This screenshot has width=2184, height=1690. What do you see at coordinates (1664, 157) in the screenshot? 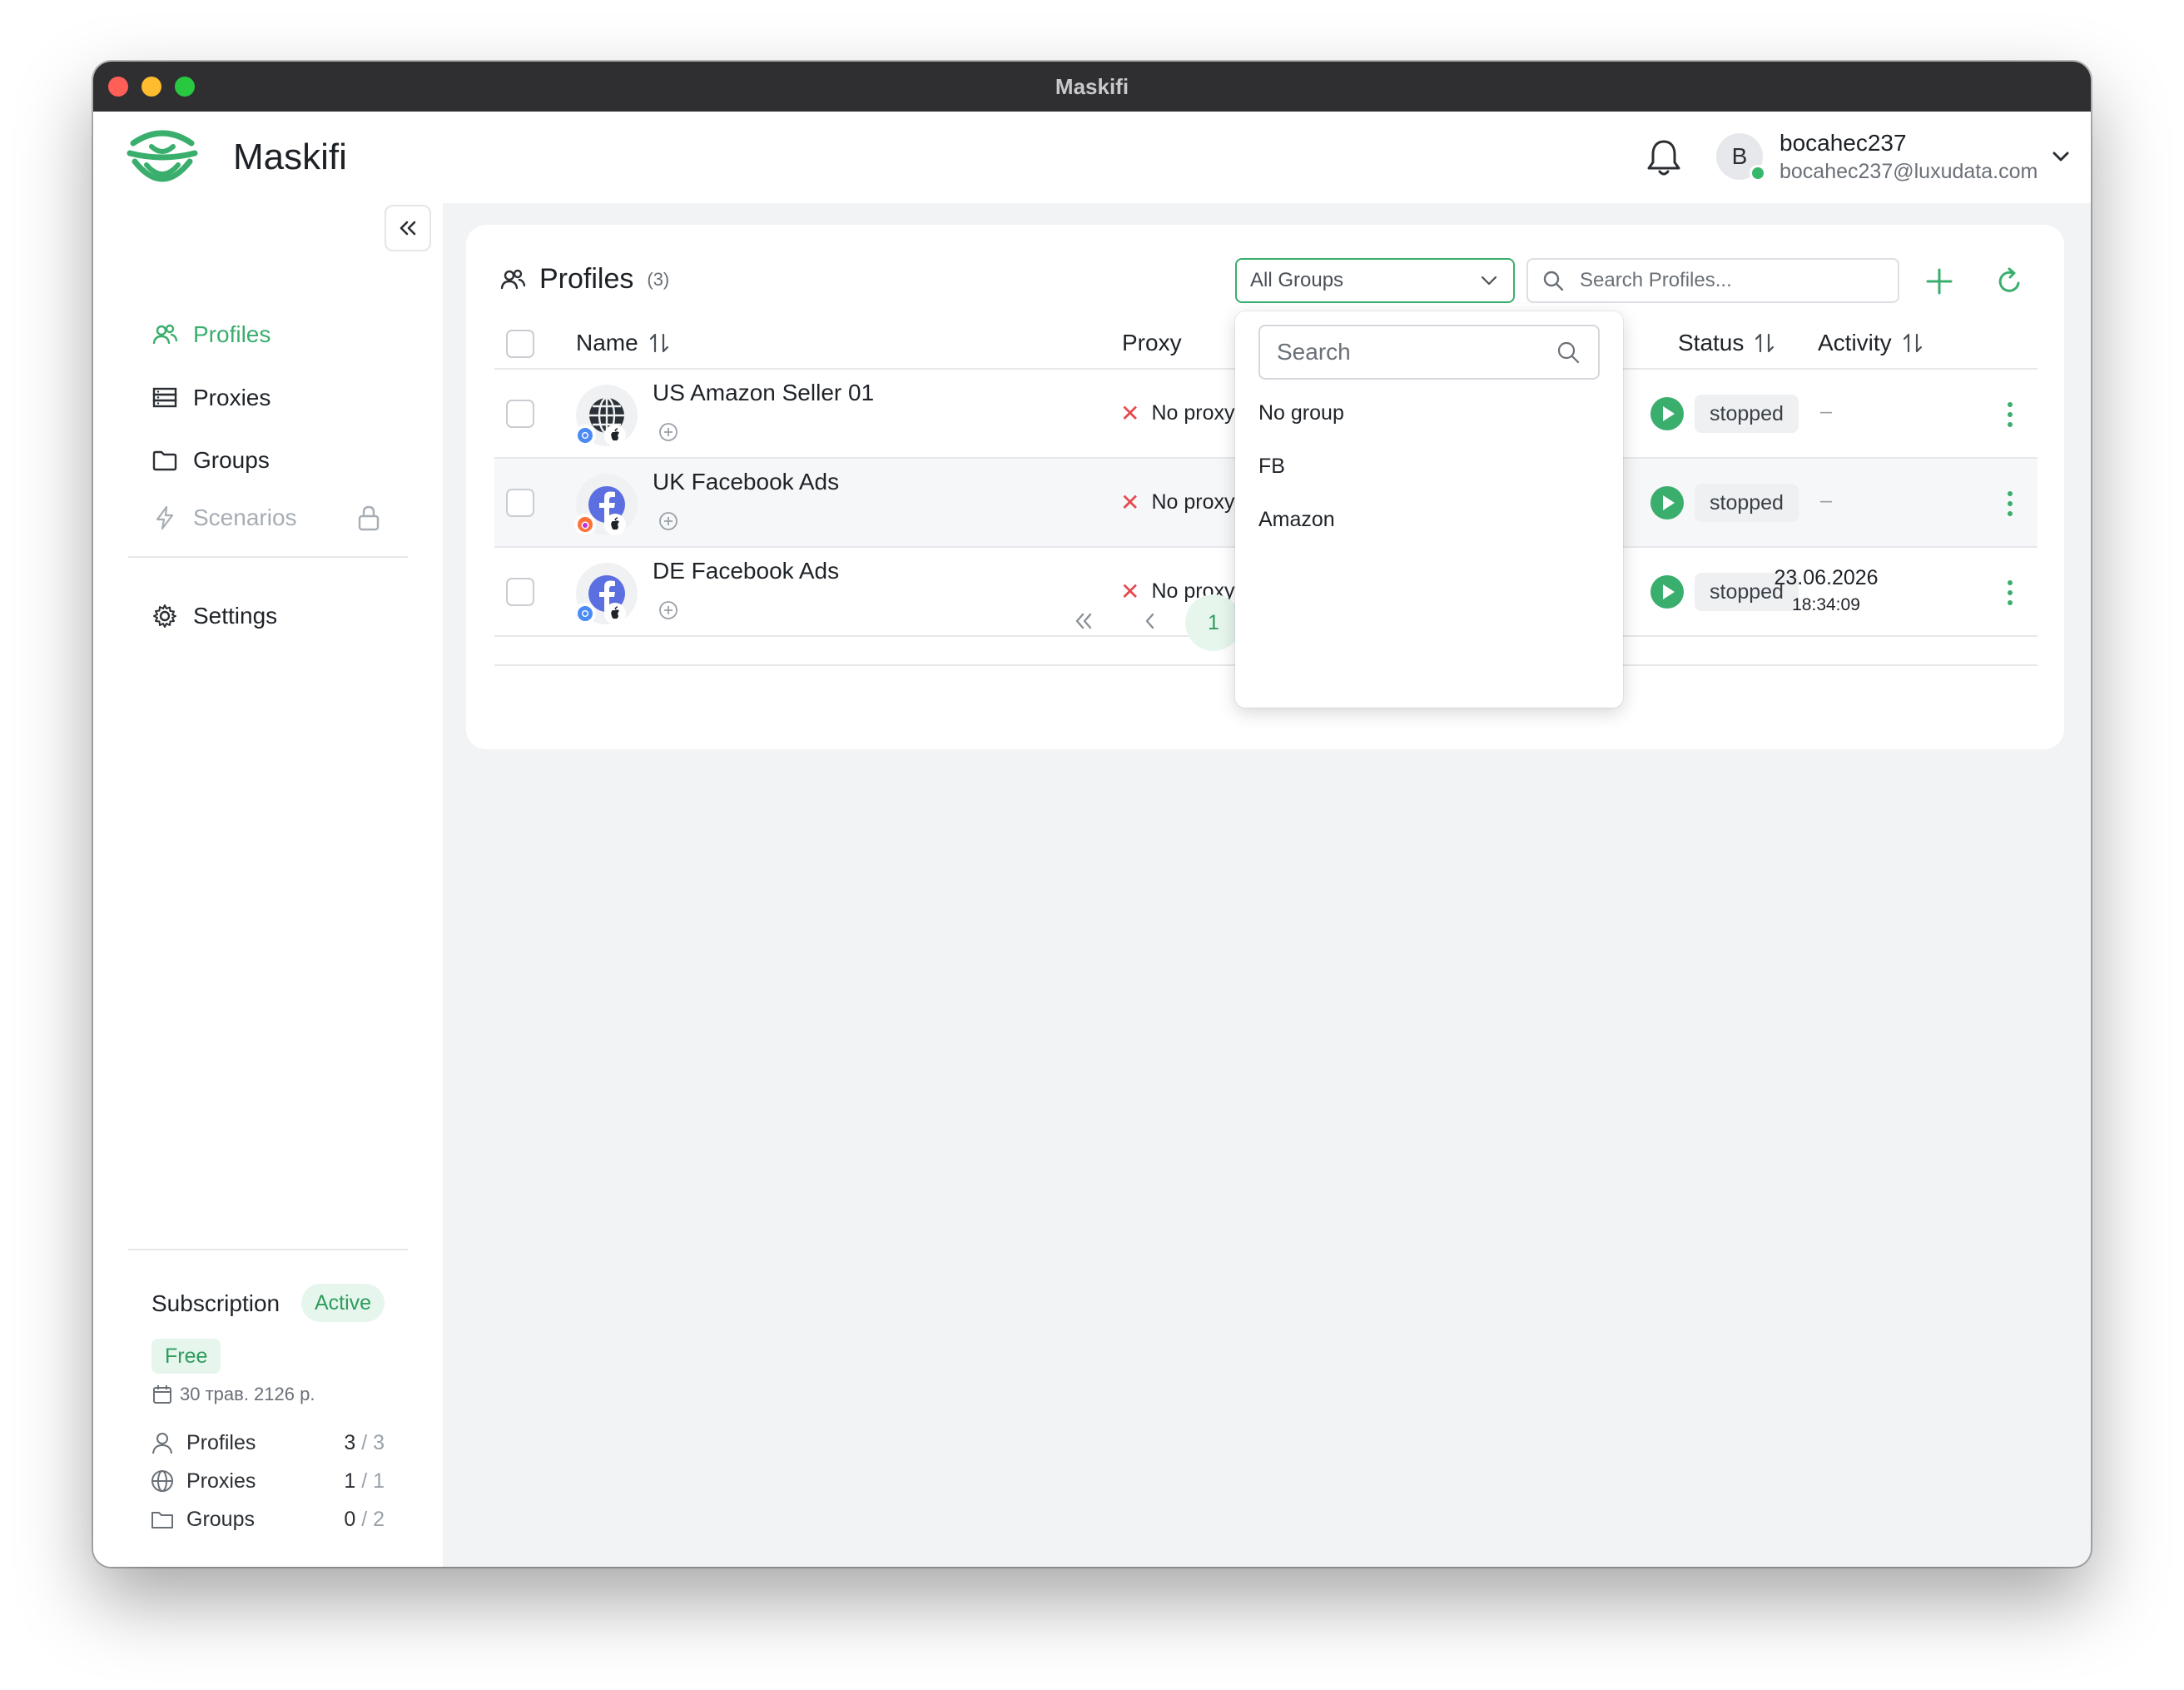
I see `bell-icon` at bounding box center [1664, 157].